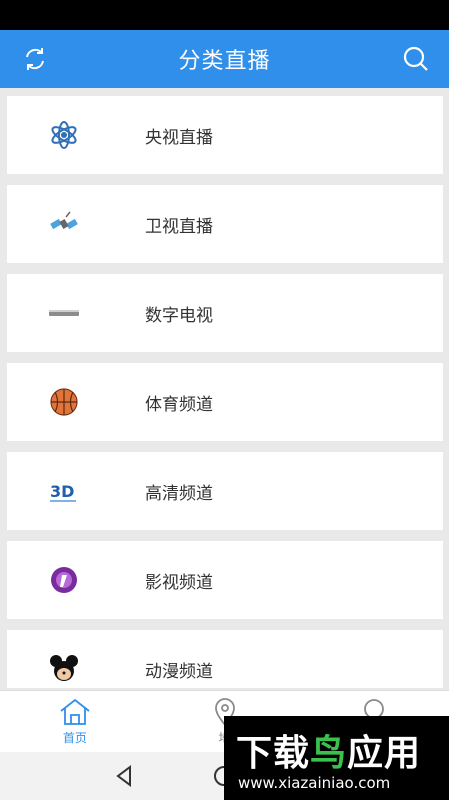 The width and height of the screenshot is (449, 800). What do you see at coordinates (64, 402) in the screenshot?
I see `basketball-icon` at bounding box center [64, 402].